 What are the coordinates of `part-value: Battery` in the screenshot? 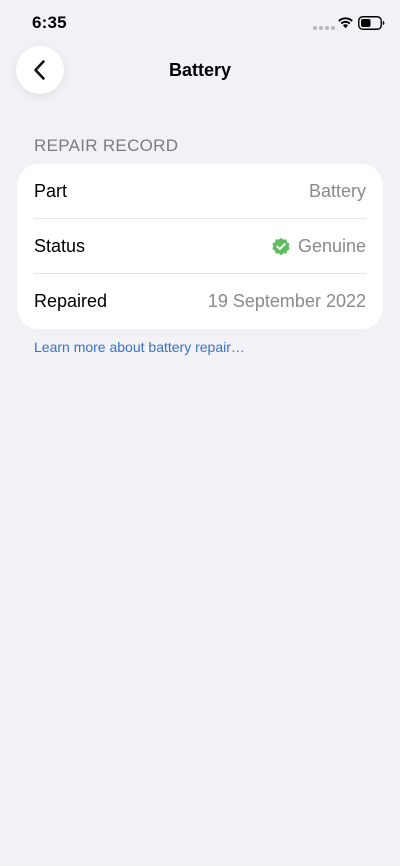 It's located at (337, 191).